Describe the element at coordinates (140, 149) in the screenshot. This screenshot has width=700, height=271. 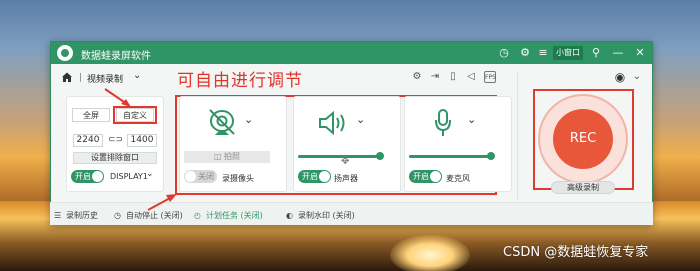
I see `annotation-arrows` at that location.